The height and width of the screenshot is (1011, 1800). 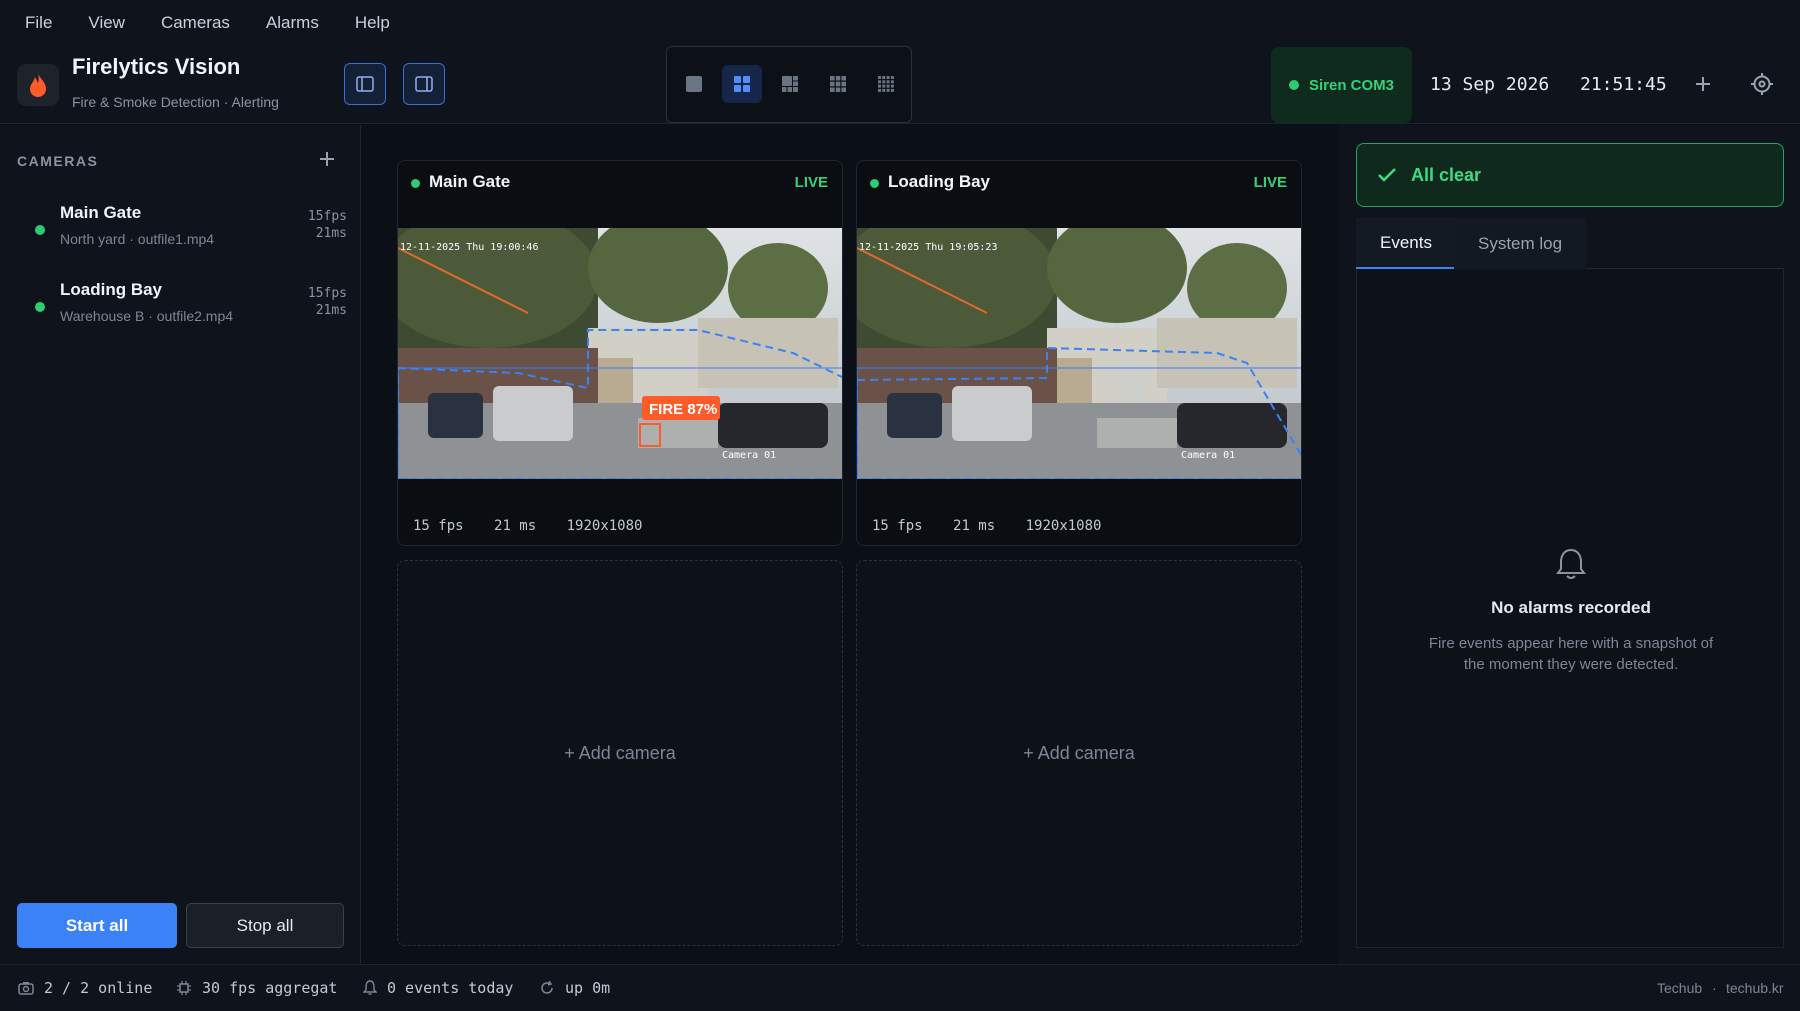 I want to click on menu-alarms: Alarms, so click(x=292, y=23).